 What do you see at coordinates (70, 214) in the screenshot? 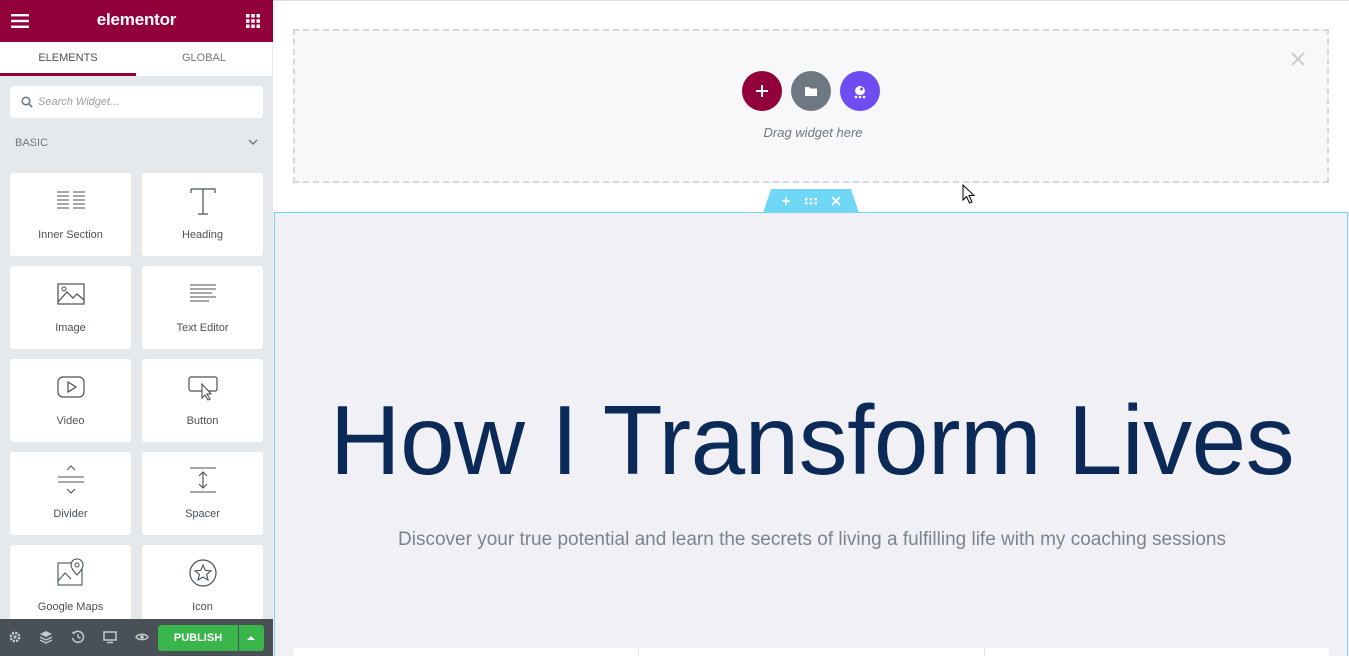
I see `widget-inner-section: Inner Section` at bounding box center [70, 214].